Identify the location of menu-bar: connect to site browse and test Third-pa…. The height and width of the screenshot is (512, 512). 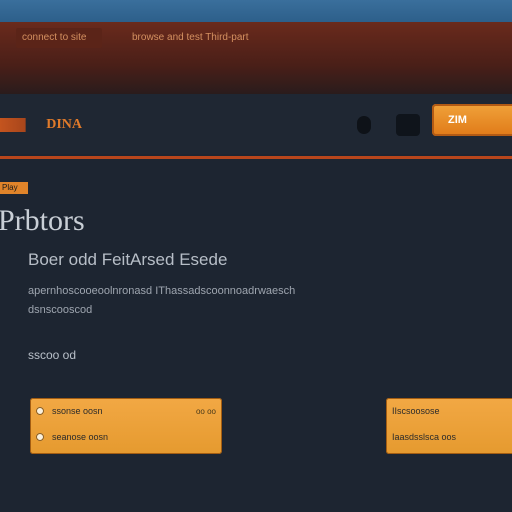
(256, 58).